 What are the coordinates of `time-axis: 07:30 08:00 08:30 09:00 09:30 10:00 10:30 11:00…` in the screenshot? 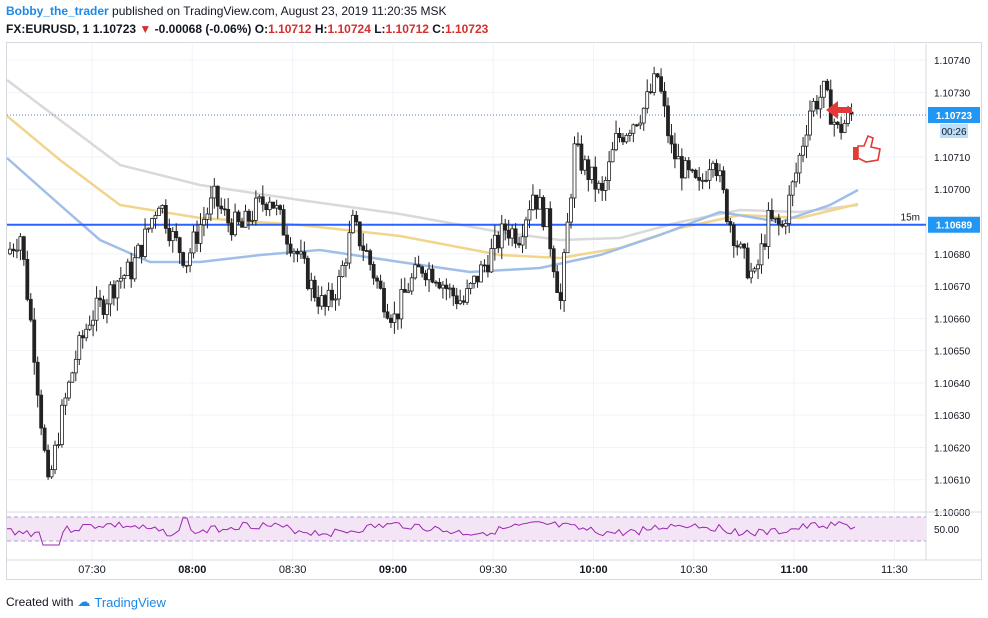 It's located at (493, 570).